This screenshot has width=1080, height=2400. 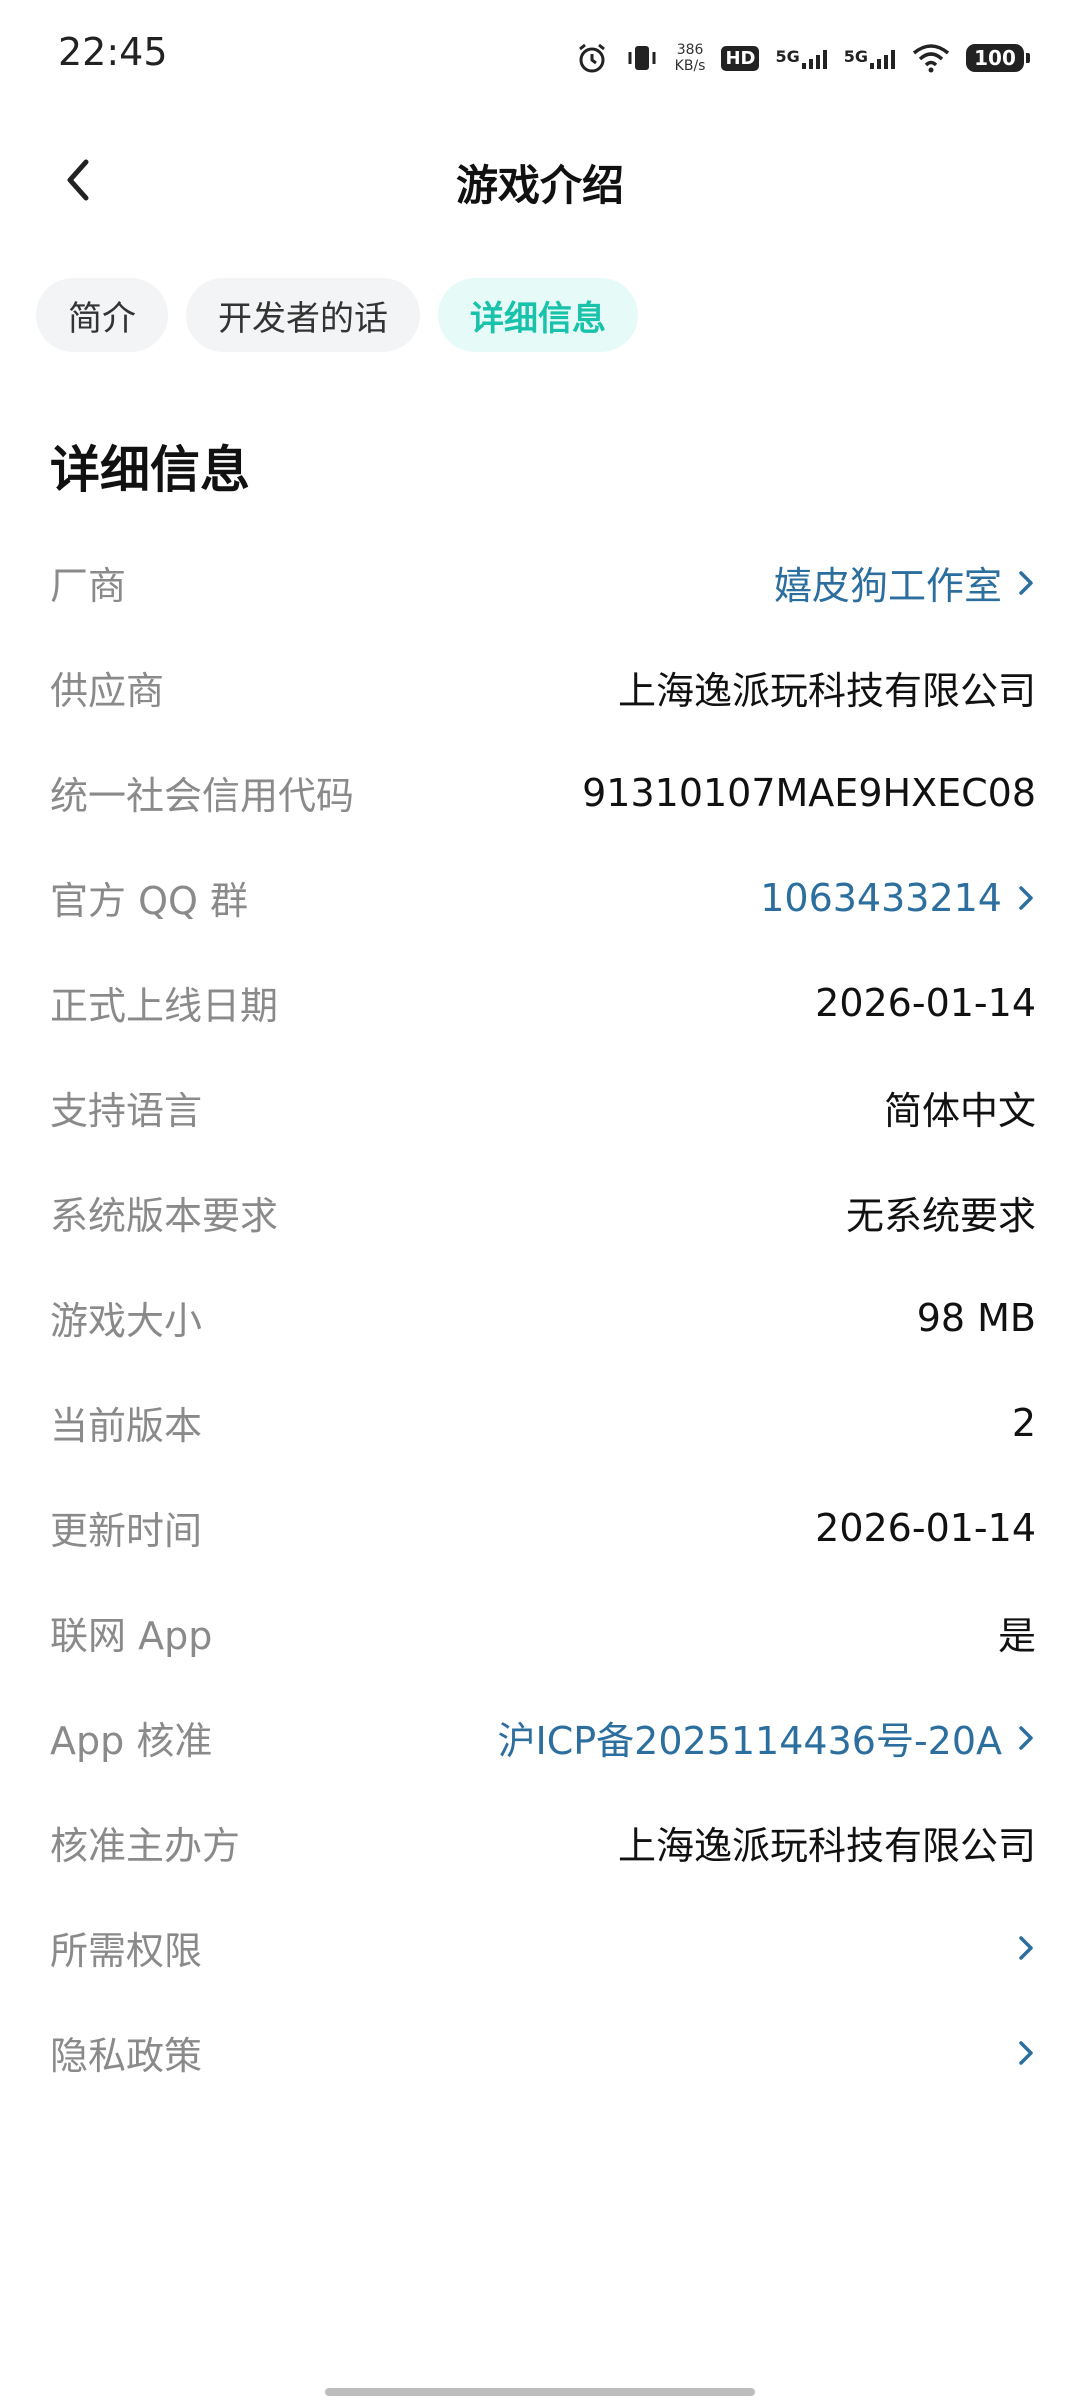 I want to click on row-release-date: 正式上线日期 2026-01-14, so click(x=543, y=1002).